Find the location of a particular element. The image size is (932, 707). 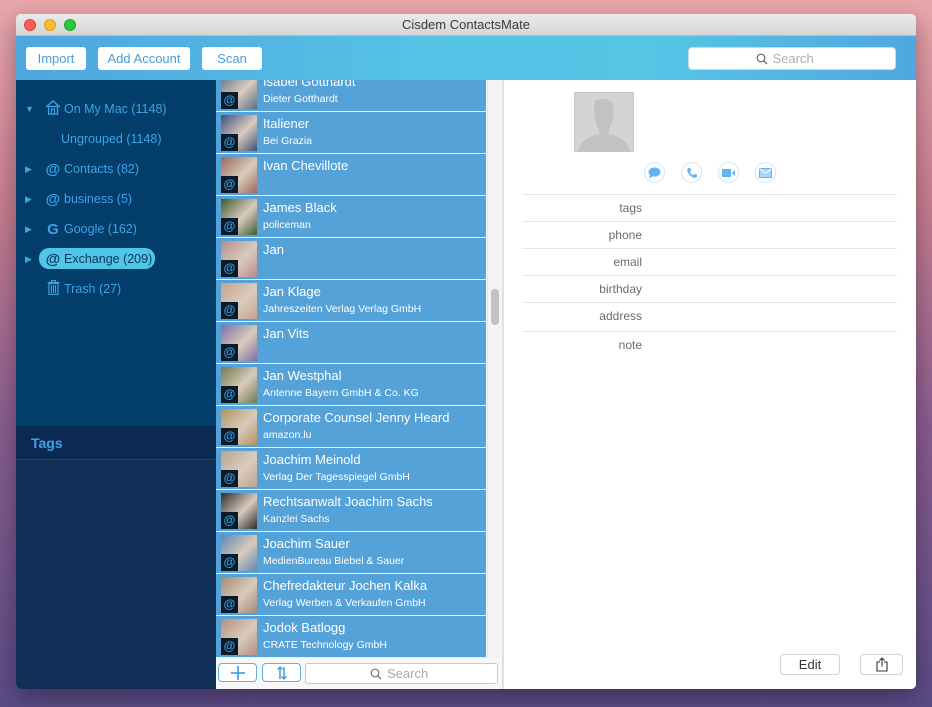

sort-icon is located at coordinates (281, 673).